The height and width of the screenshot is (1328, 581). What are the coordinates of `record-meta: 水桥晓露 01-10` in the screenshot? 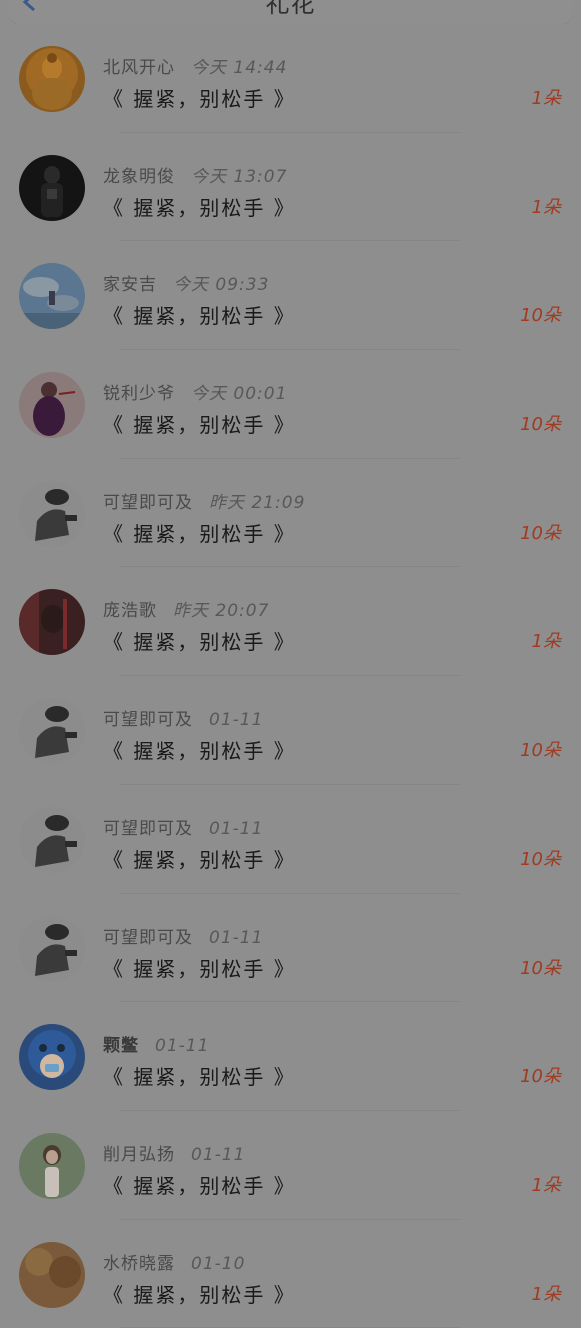 It's located at (174, 1261).